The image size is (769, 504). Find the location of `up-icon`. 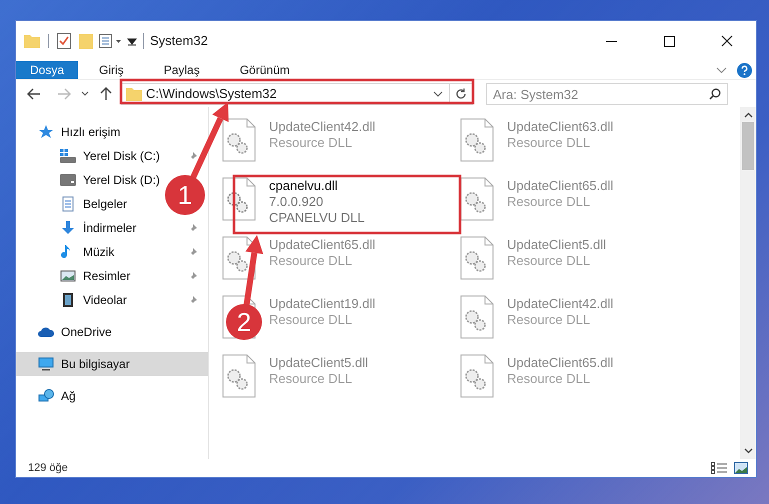

up-icon is located at coordinates (106, 93).